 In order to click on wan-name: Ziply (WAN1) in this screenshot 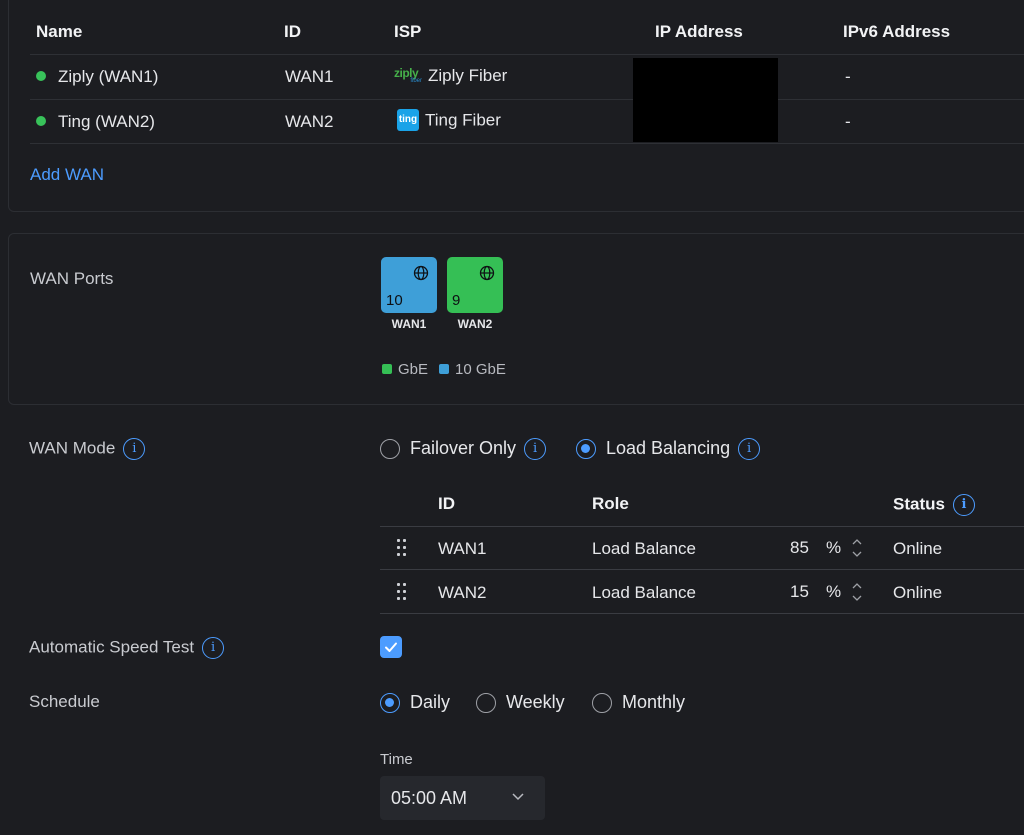, I will do `click(108, 76)`.